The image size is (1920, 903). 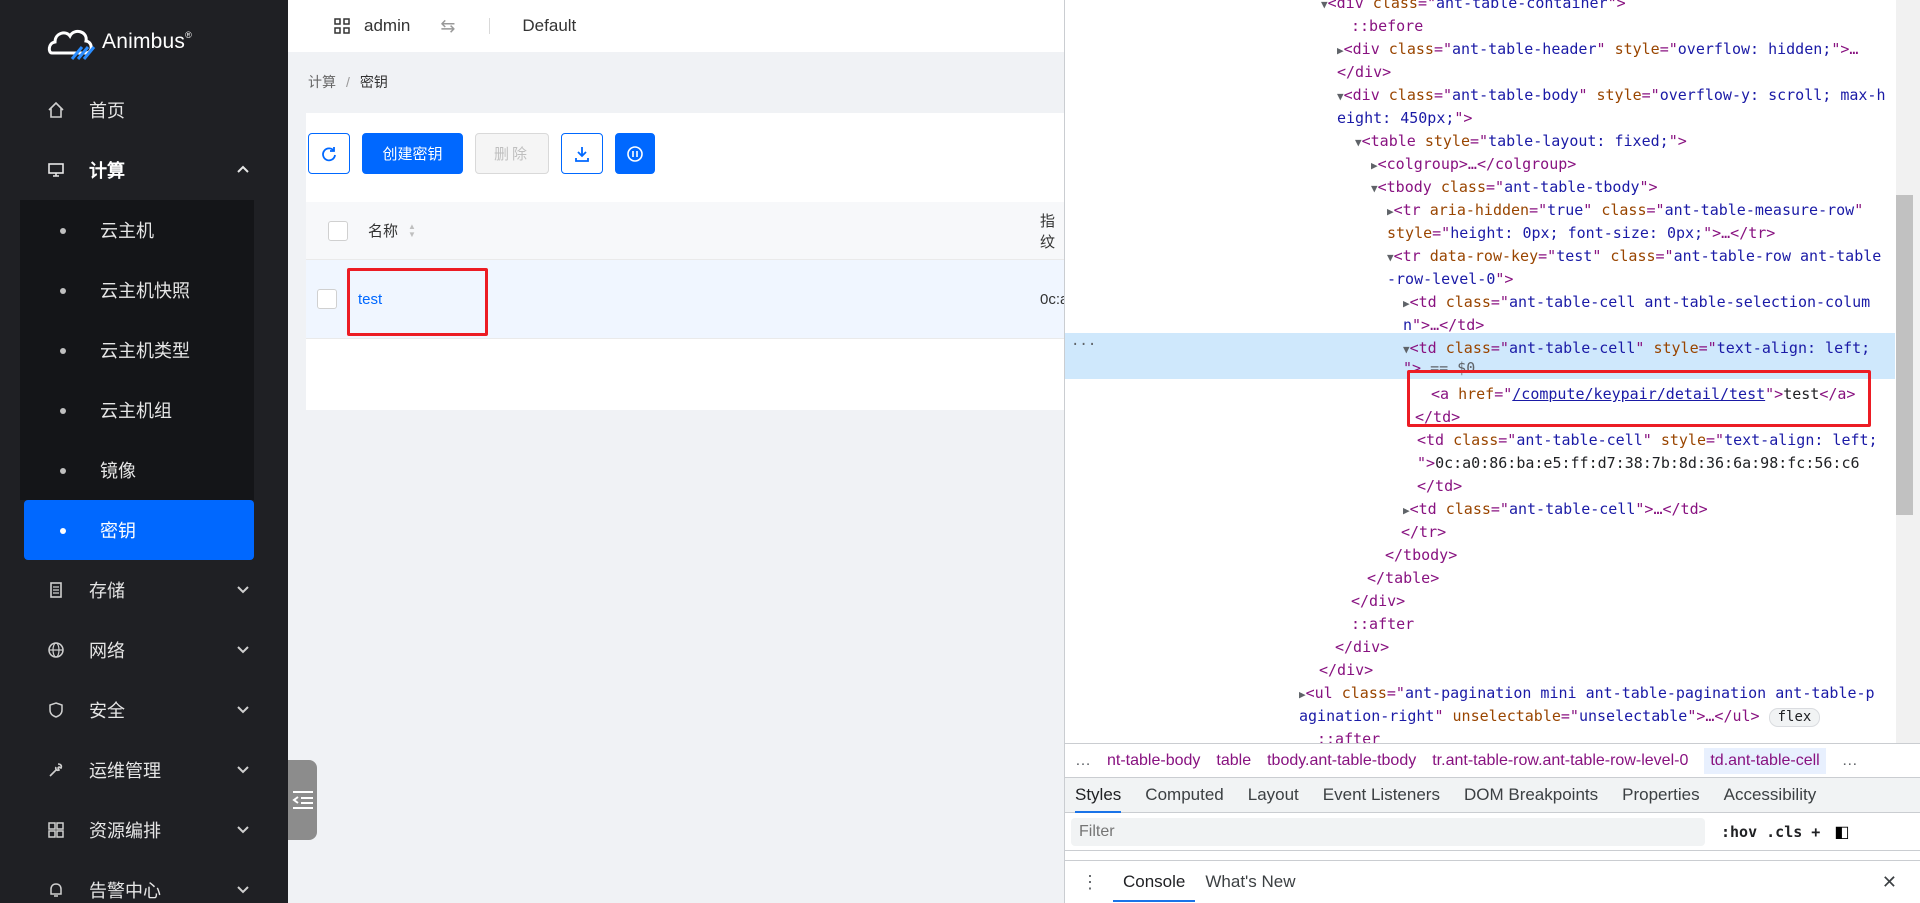 What do you see at coordinates (1794, 717) in the screenshot?
I see `flex-badge: flex` at bounding box center [1794, 717].